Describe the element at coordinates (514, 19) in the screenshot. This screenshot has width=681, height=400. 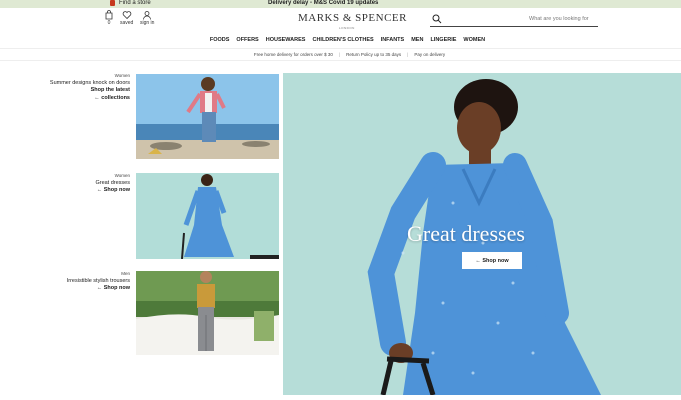
I see `search-input: What are you looking for` at that location.